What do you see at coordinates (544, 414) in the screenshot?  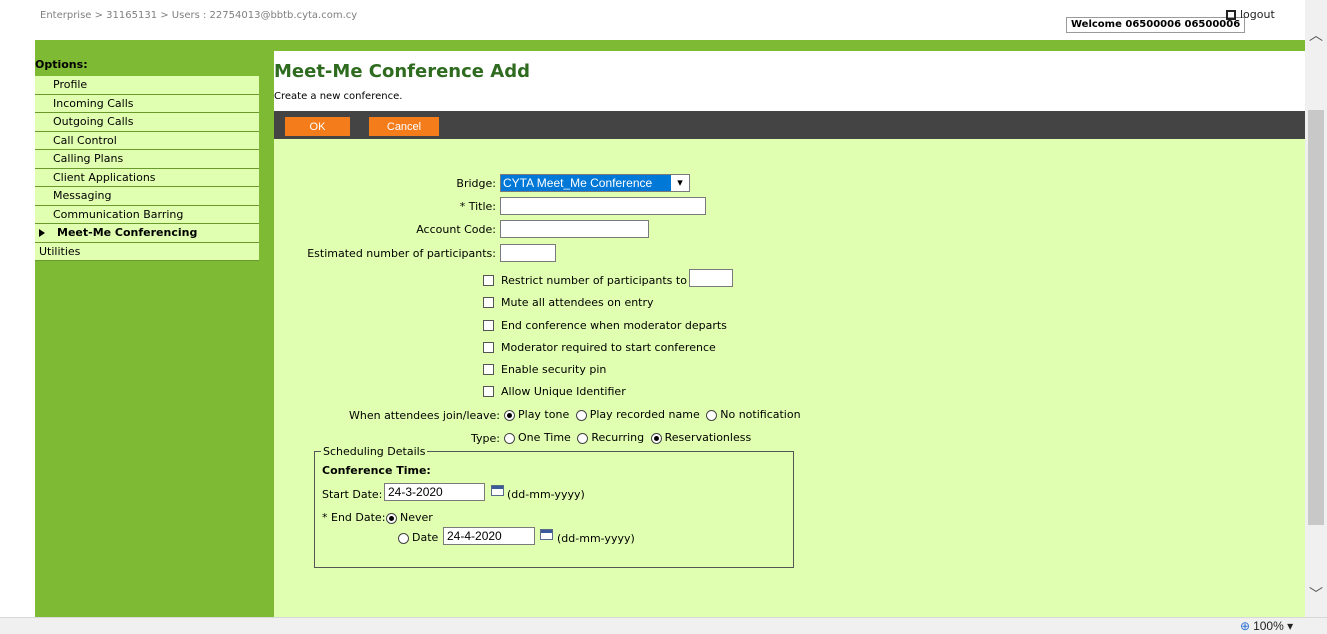 I see `play-tone-label: Play tone` at bounding box center [544, 414].